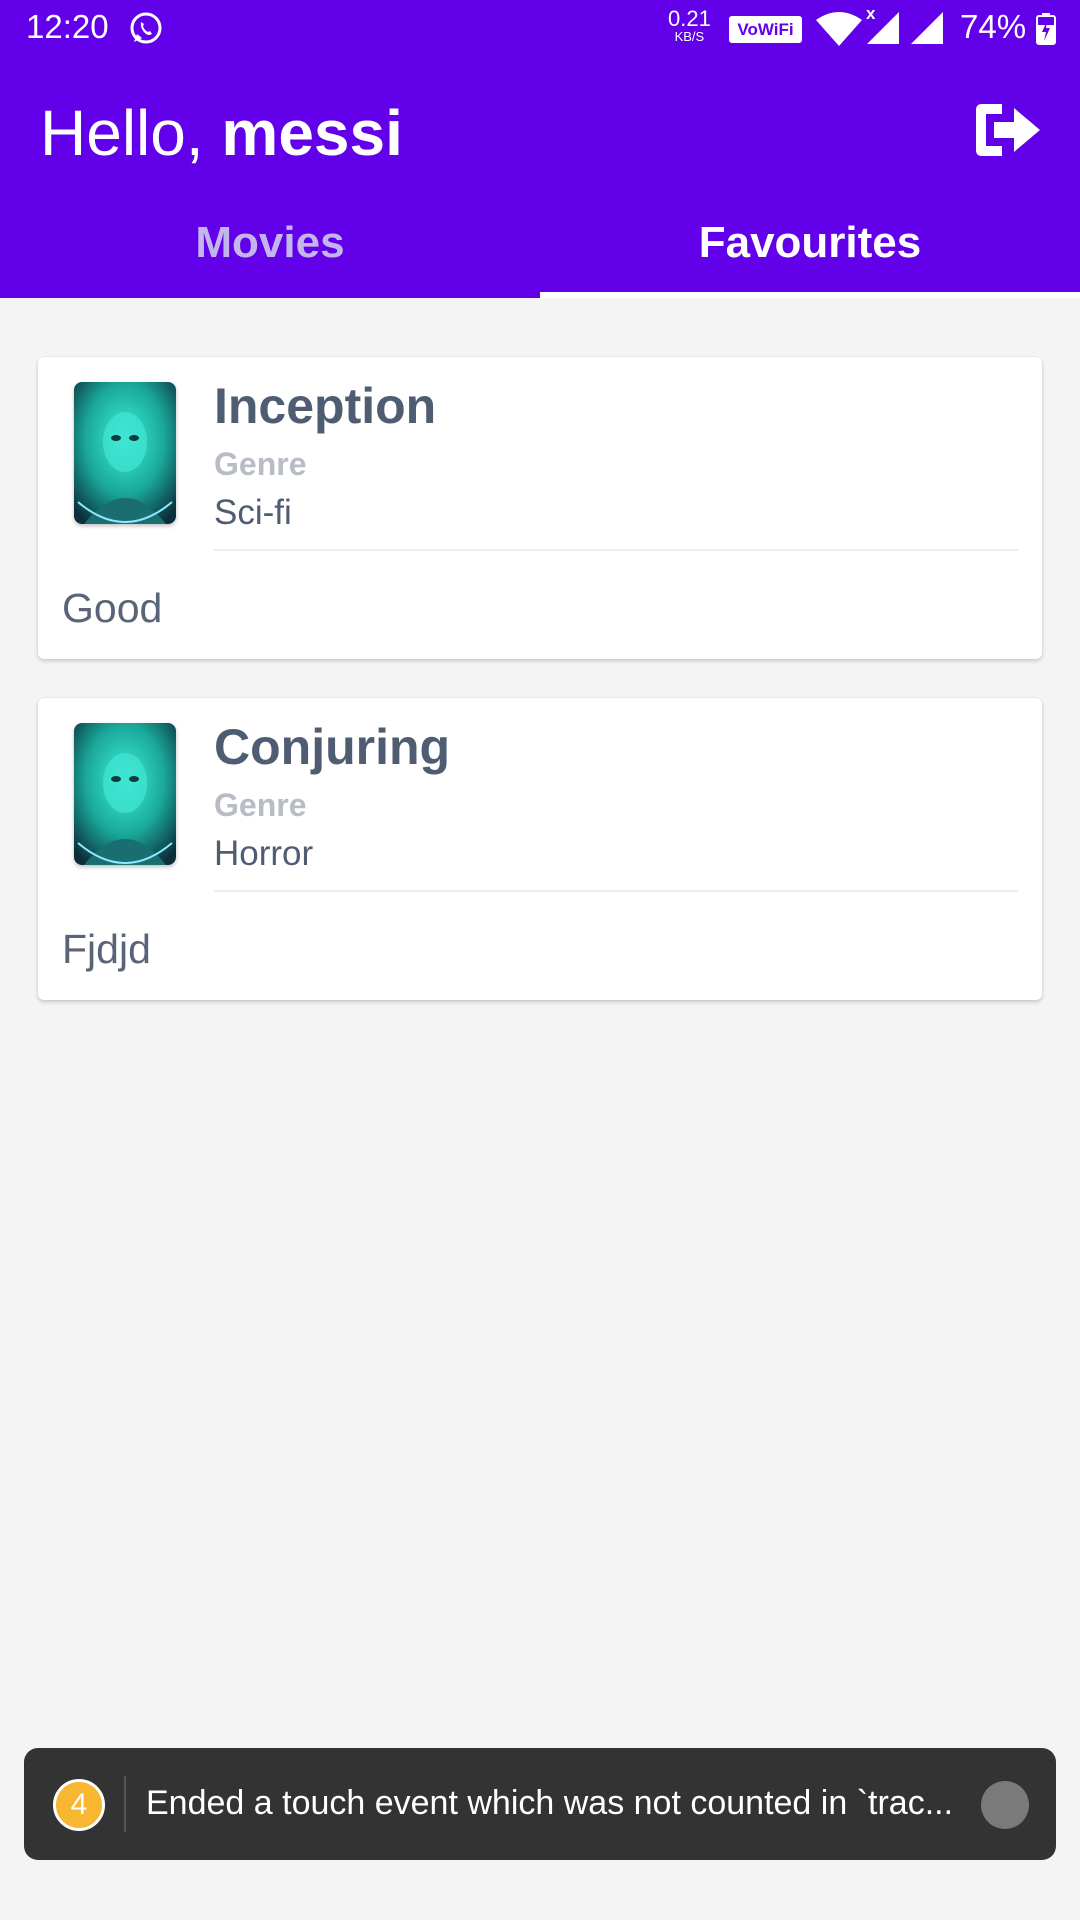 The image size is (1080, 1920). Describe the element at coordinates (689, 18) in the screenshot. I see `network-speed-value: 0.21` at that location.